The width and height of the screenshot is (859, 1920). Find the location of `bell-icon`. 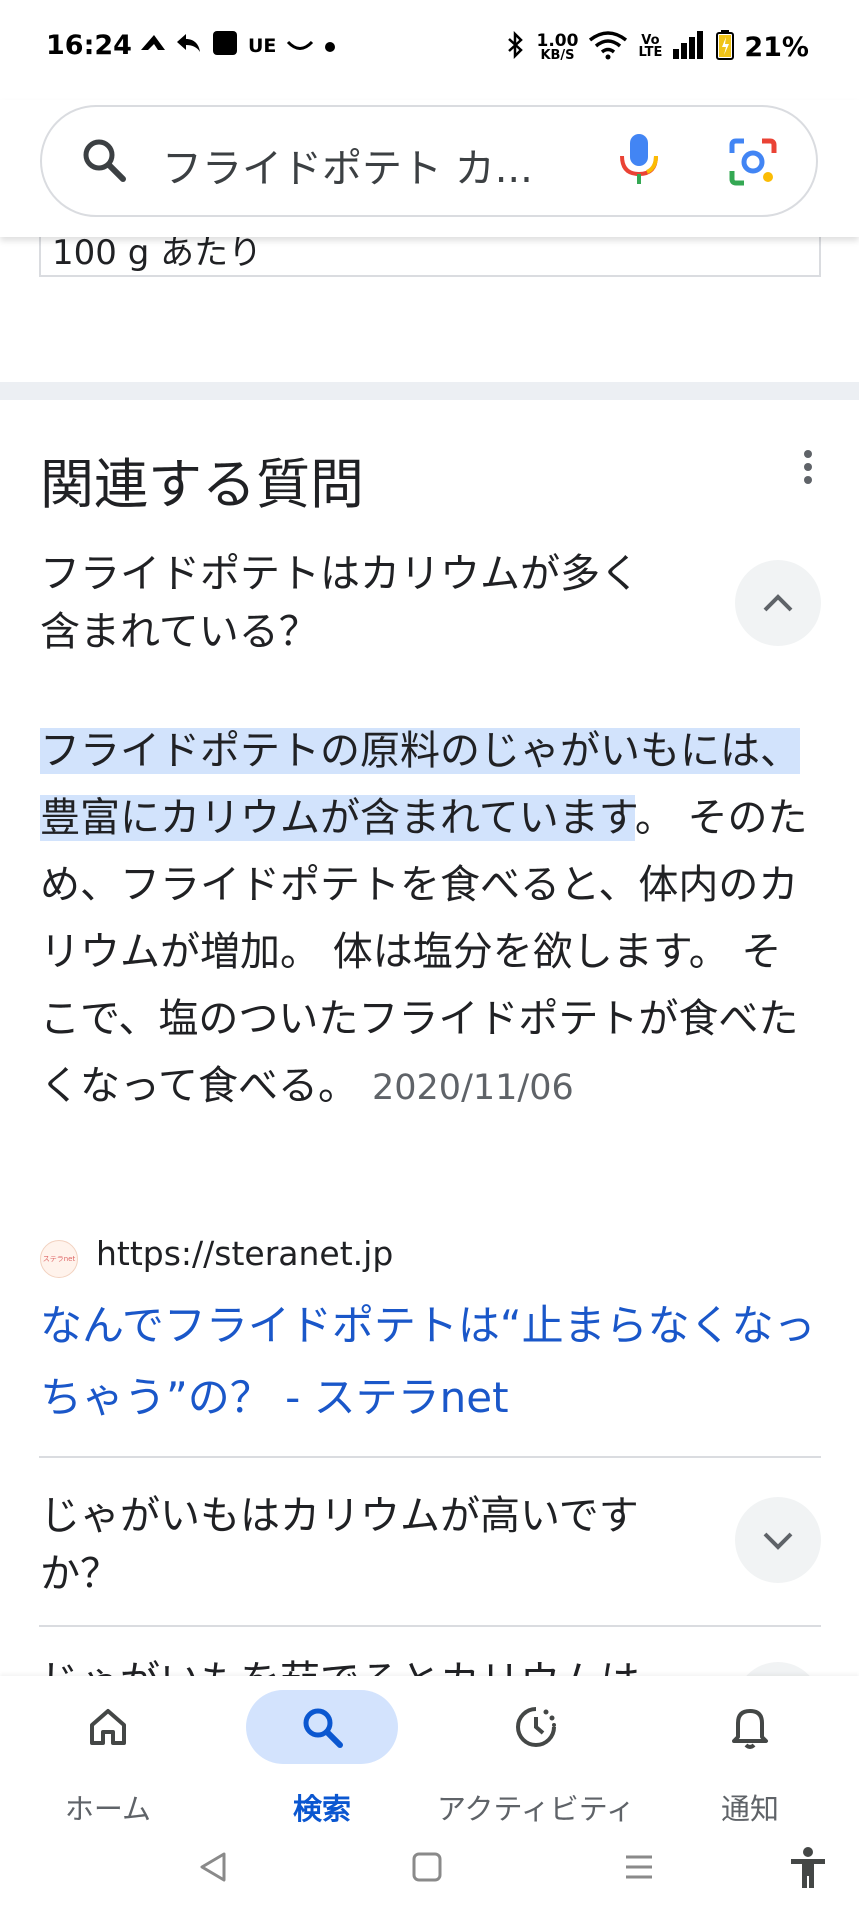

bell-icon is located at coordinates (750, 1729).